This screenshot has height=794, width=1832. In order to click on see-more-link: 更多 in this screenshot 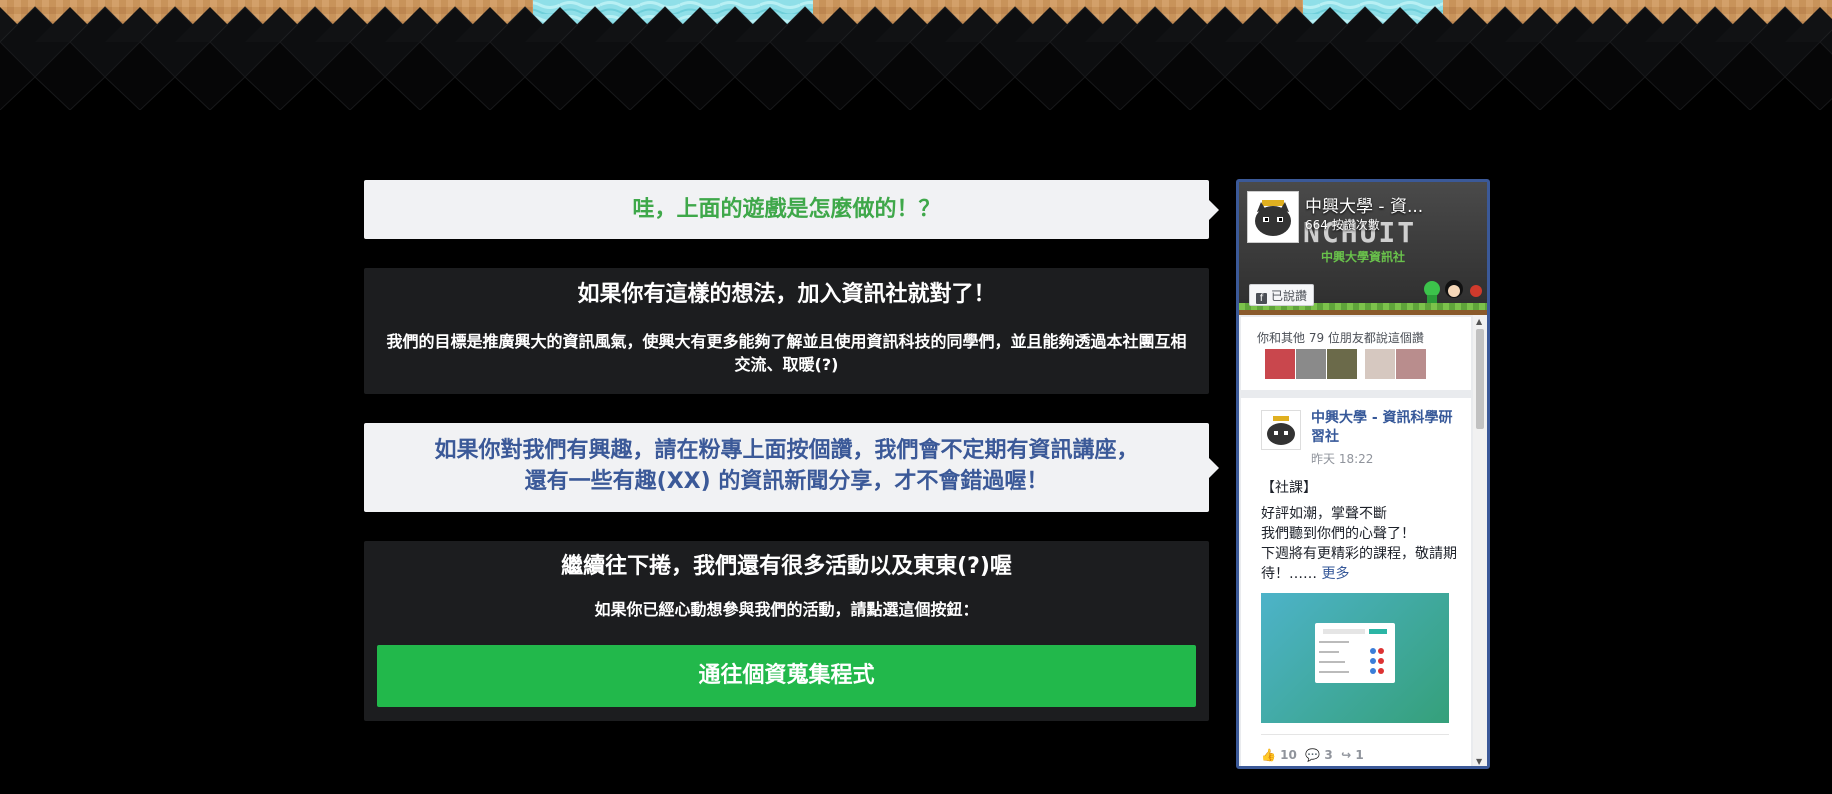, I will do `click(1335, 574)`.